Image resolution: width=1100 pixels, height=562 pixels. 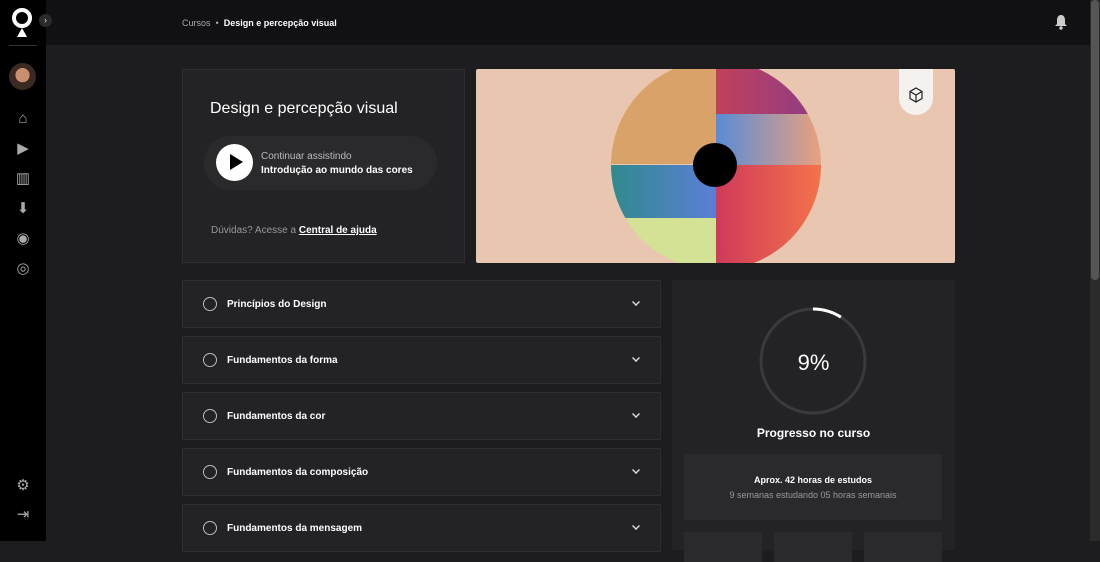 I want to click on progress-label: Progresso no curso, so click(x=813, y=433).